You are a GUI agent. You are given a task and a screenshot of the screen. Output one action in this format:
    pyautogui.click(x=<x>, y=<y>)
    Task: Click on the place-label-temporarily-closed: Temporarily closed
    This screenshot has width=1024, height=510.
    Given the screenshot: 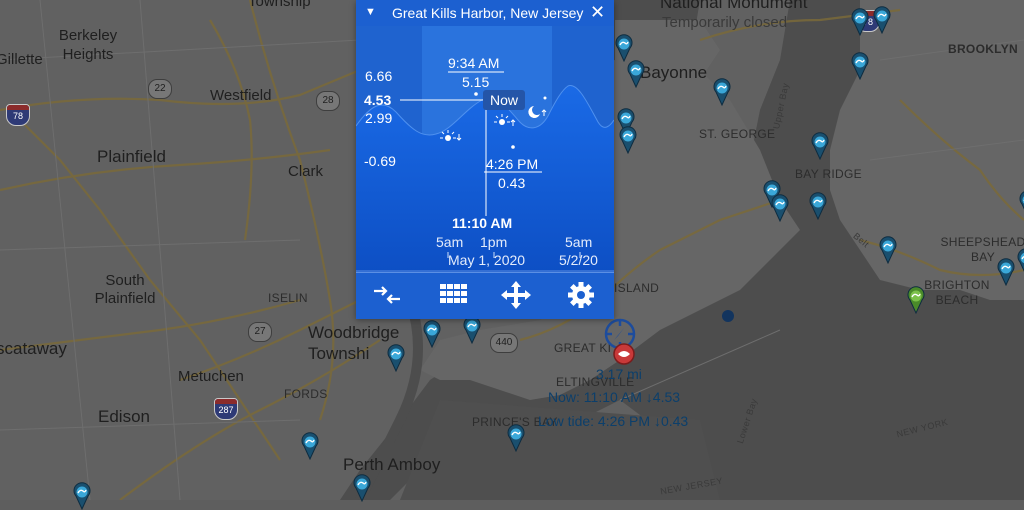 What is the action you would take?
    pyautogui.click(x=724, y=23)
    